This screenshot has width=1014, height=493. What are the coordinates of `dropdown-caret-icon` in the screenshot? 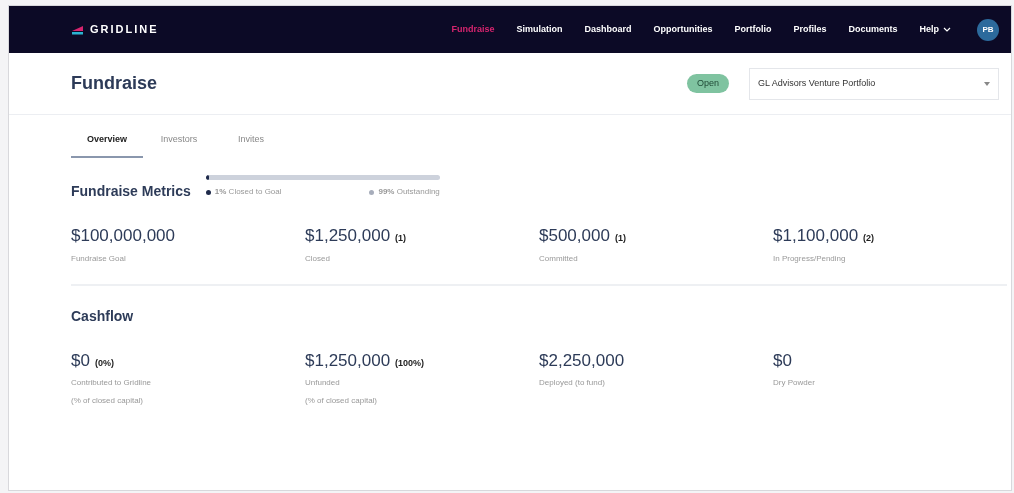 It's located at (987, 83).